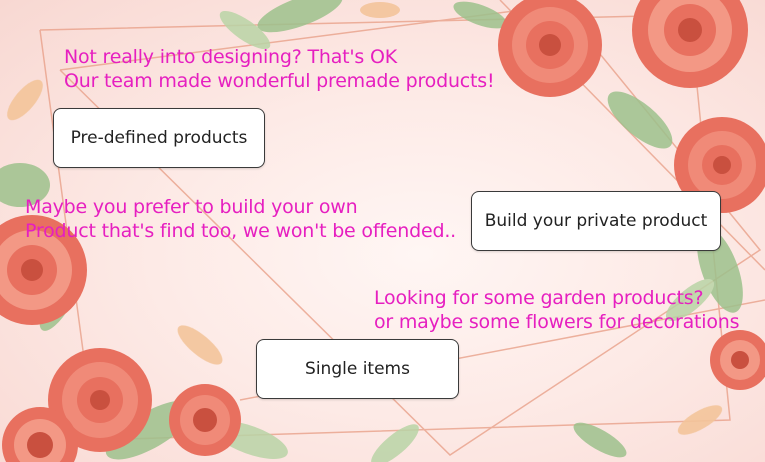 The height and width of the screenshot is (462, 765). I want to click on garden-message-line-1: Looking for some garden products?, so click(539, 298).